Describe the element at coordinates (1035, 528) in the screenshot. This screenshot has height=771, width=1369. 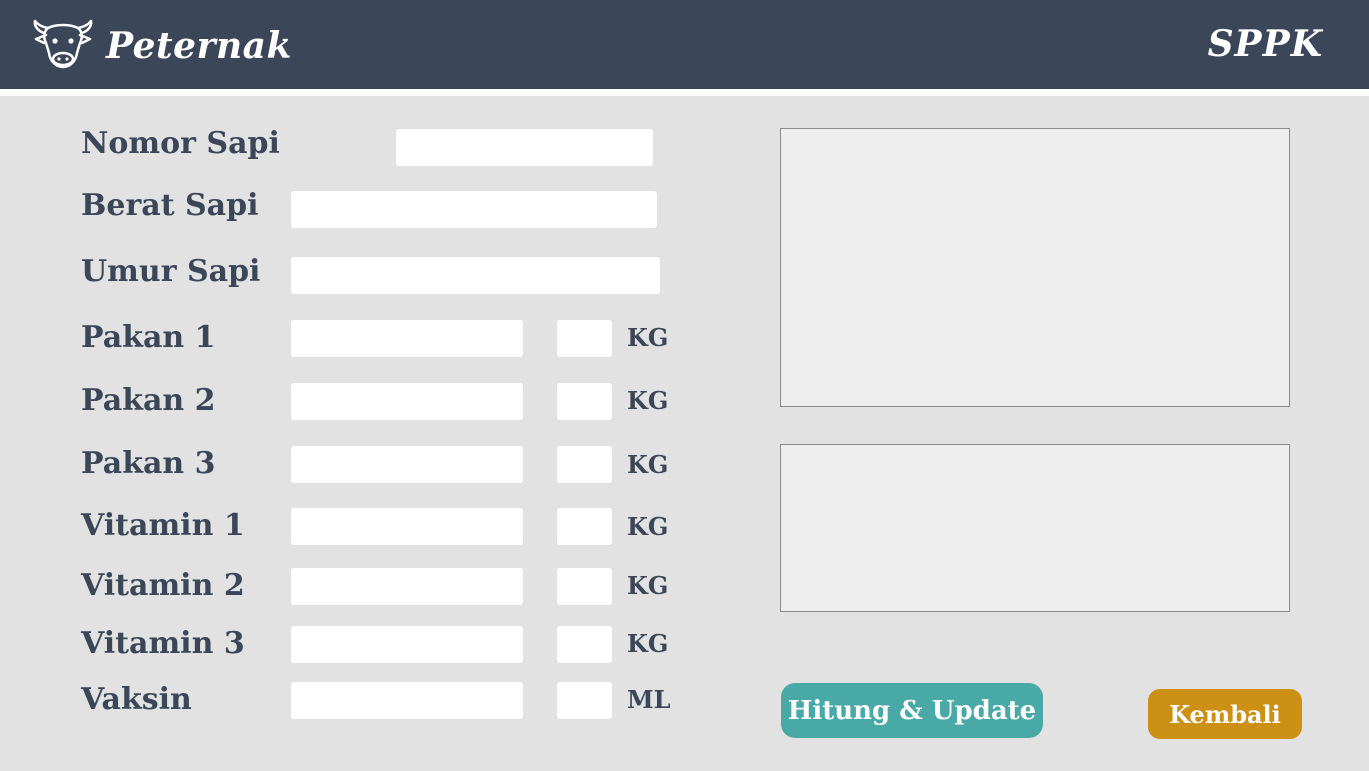
I see `result-panel-lower` at that location.